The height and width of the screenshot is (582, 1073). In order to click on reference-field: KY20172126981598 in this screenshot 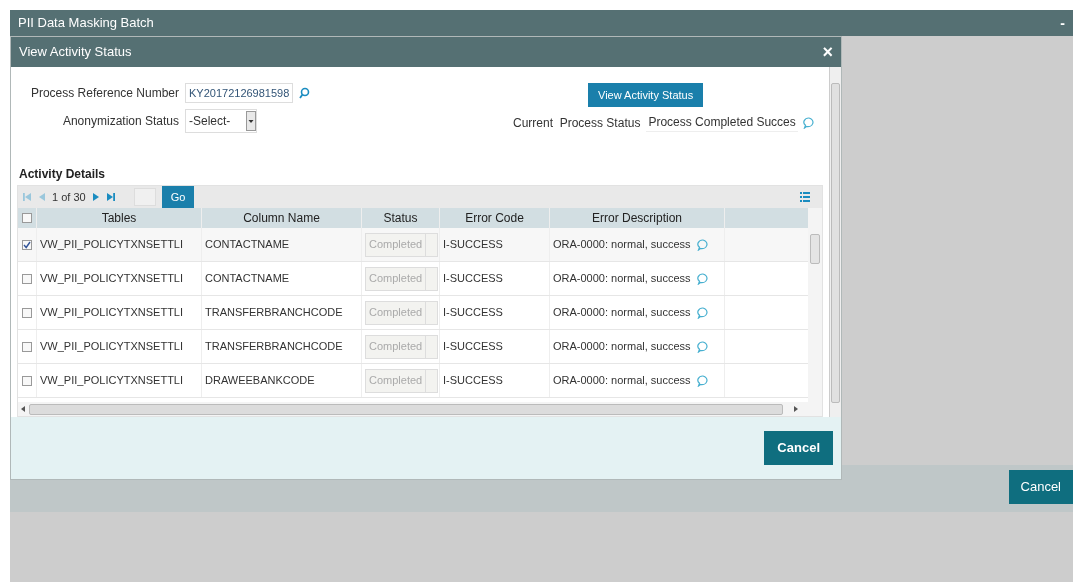, I will do `click(239, 93)`.